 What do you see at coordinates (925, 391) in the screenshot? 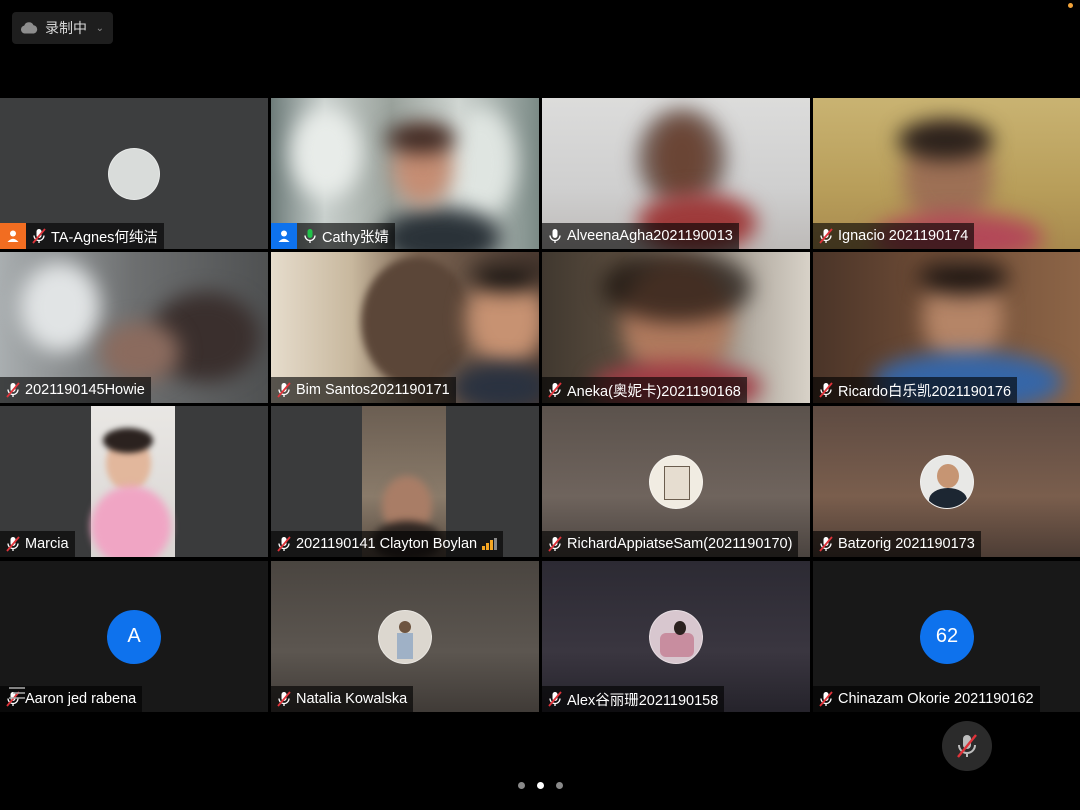
I see `participant-name: Ricardo白乐凯2021190176` at bounding box center [925, 391].